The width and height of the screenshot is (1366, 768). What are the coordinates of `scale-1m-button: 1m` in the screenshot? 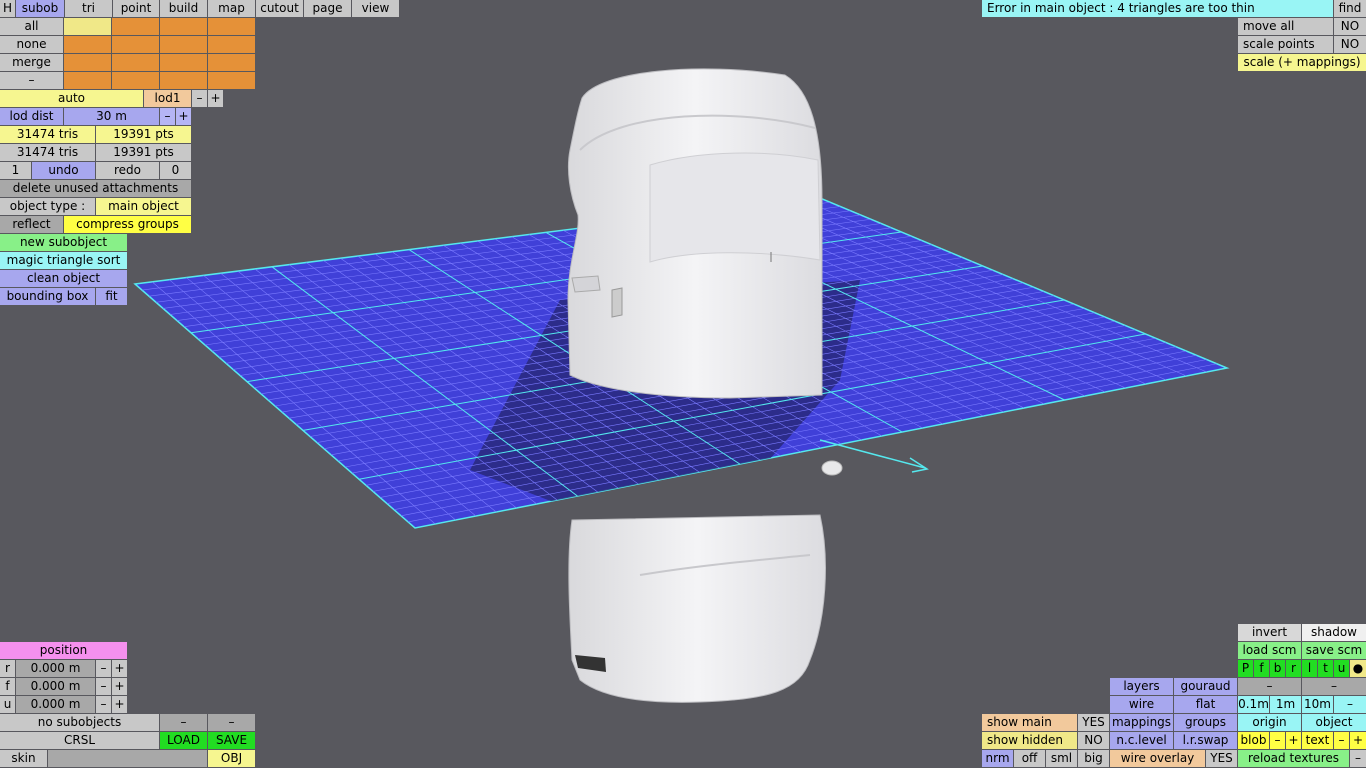 It's located at (1285, 704).